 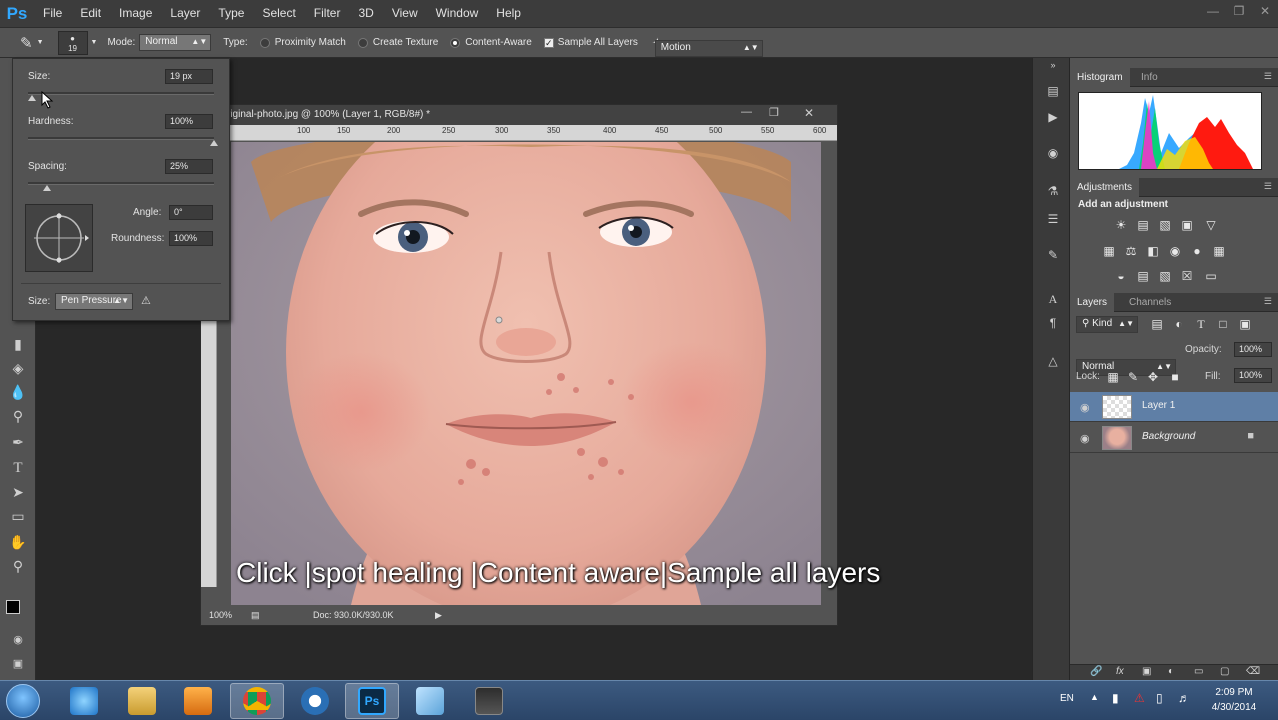 I want to click on hardness-slider, so click(x=121, y=138).